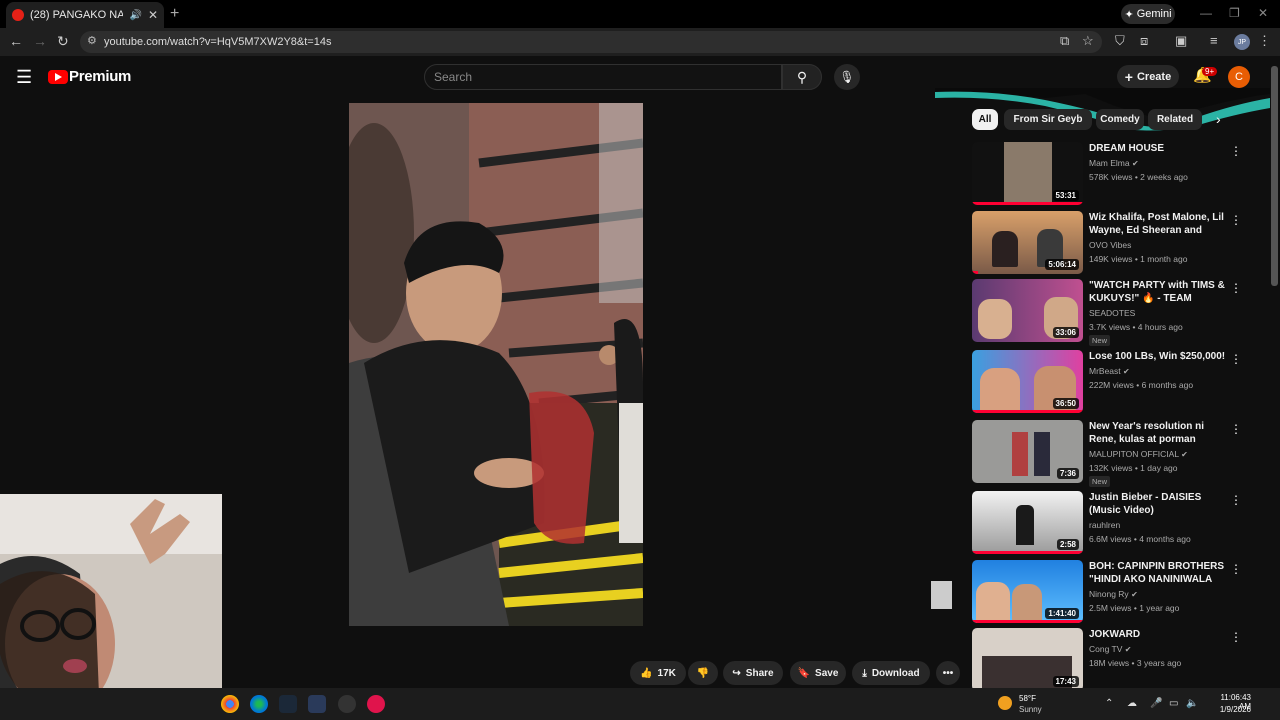 Image resolution: width=1280 pixels, height=720 pixels. I want to click on create-label: Create, so click(1154, 76).